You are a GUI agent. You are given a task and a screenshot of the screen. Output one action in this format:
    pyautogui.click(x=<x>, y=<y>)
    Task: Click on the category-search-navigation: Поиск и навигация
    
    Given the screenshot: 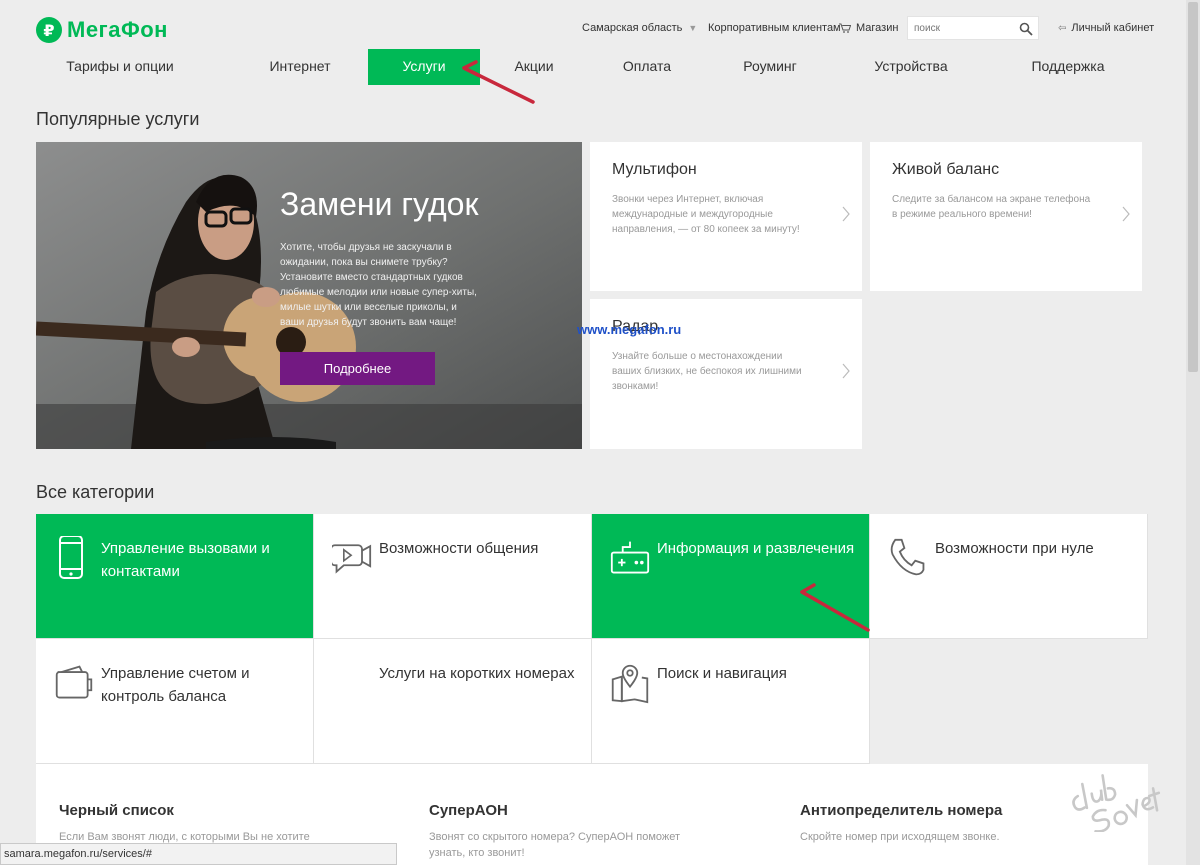 What is the action you would take?
    pyautogui.click(x=731, y=701)
    